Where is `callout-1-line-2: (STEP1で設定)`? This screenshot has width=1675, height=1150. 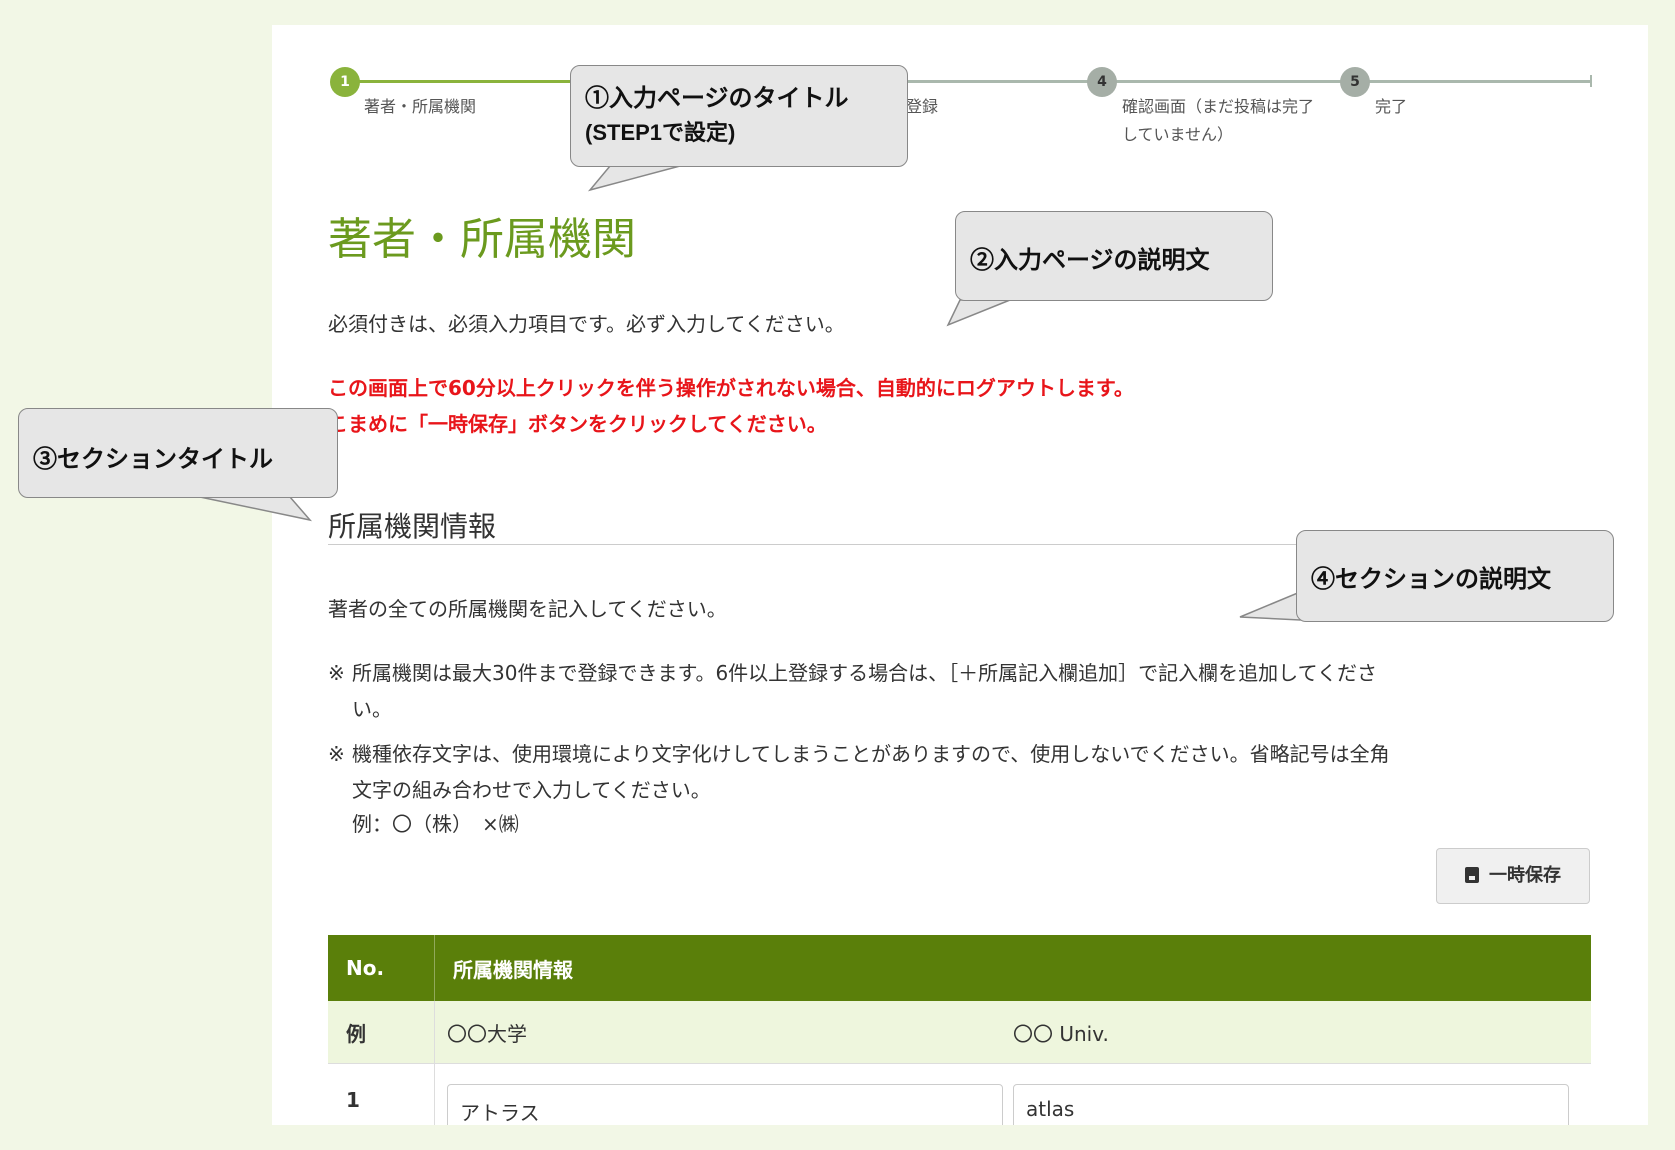
callout-1-line-2: (STEP1で設定) is located at coordinates (660, 132).